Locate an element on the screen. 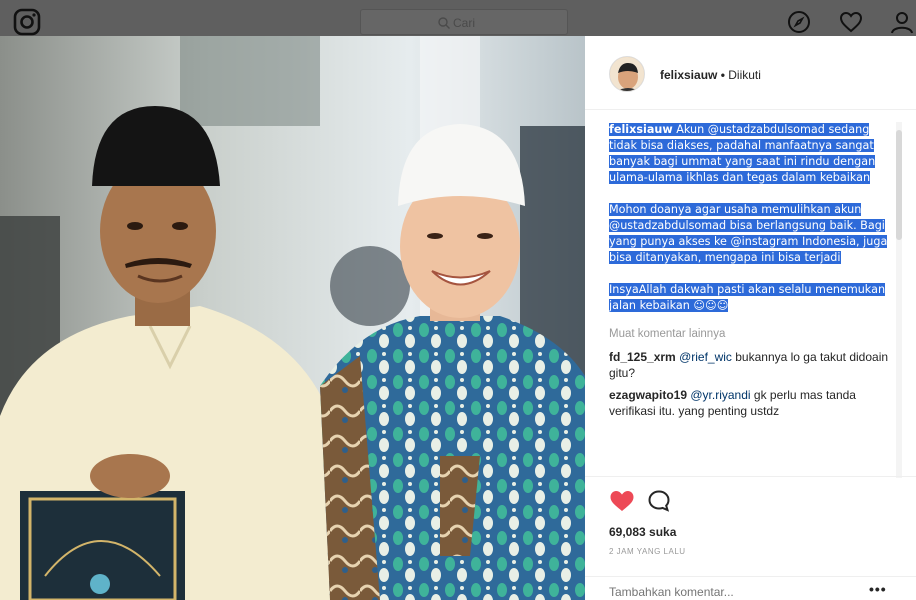 The width and height of the screenshot is (916, 600). comment-mention: @rief_wic is located at coordinates (705, 357).